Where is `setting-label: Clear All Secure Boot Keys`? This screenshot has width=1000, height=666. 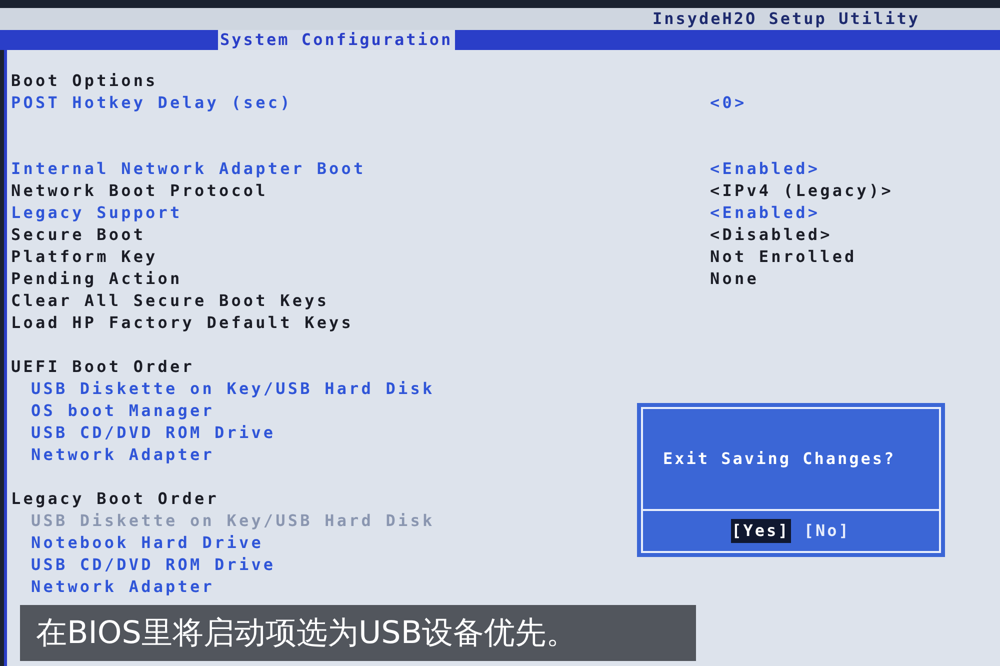
setting-label: Clear All Secure Boot Keys is located at coordinates (170, 301).